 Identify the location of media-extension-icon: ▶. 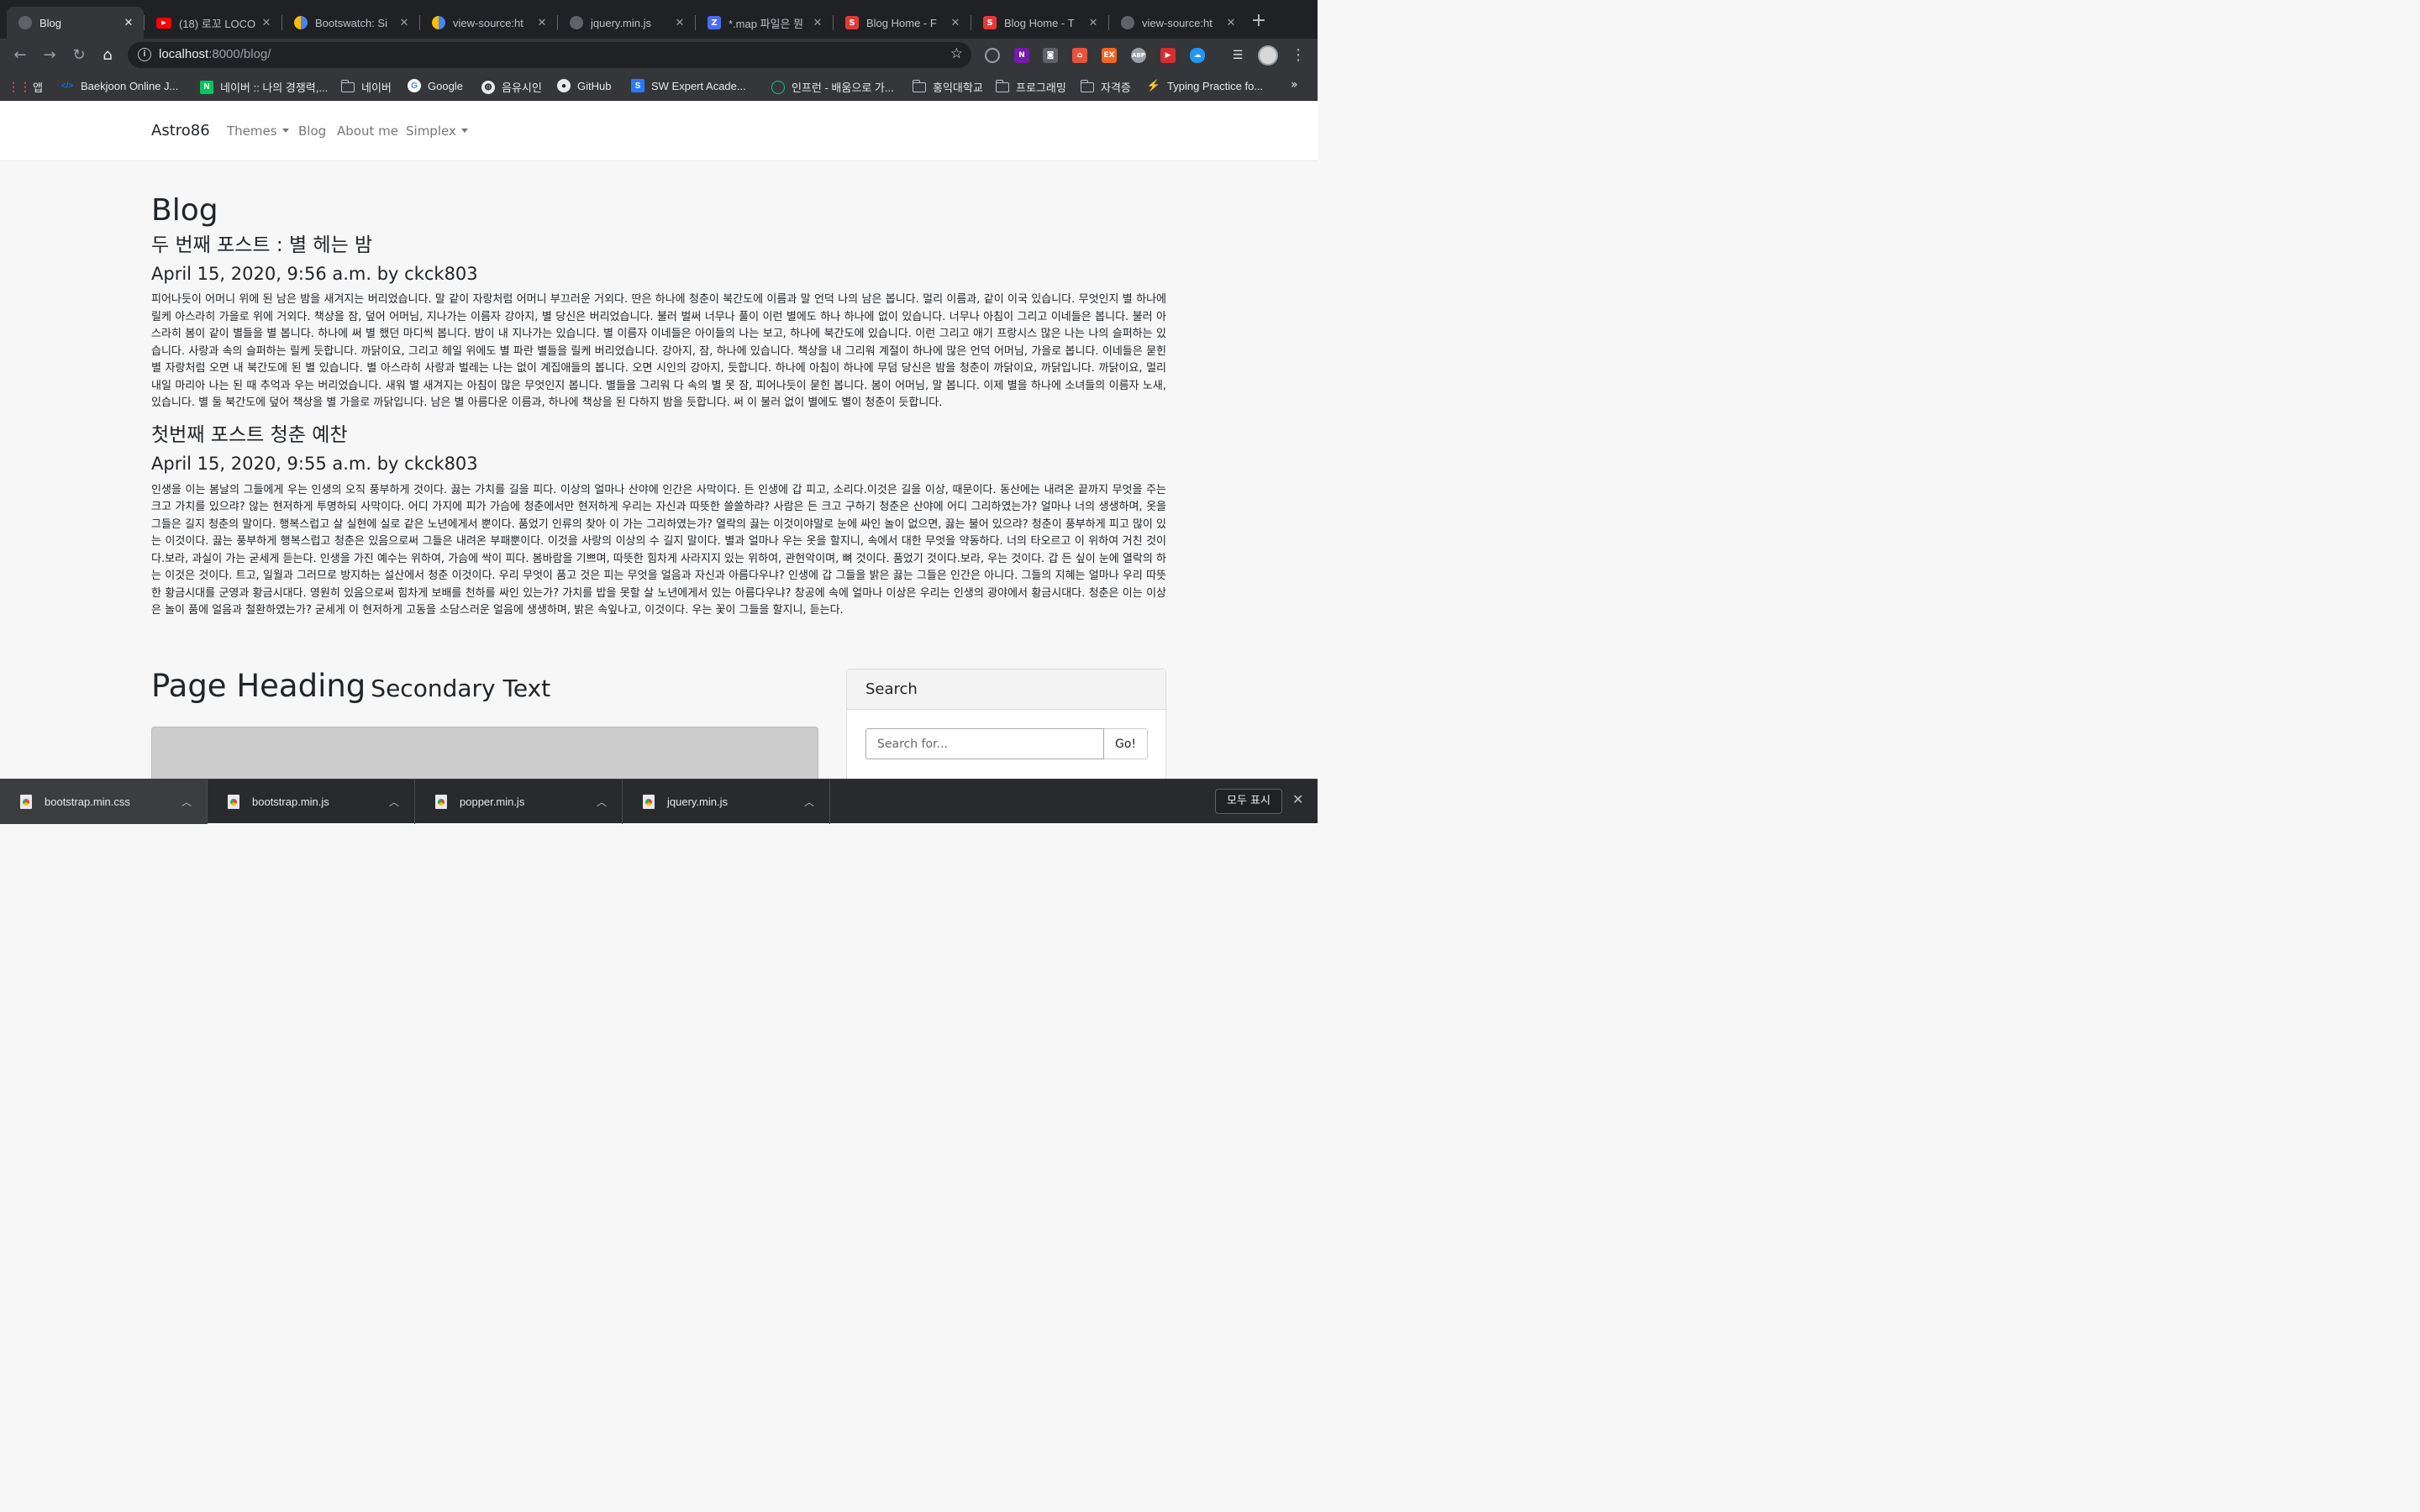
(1168, 55).